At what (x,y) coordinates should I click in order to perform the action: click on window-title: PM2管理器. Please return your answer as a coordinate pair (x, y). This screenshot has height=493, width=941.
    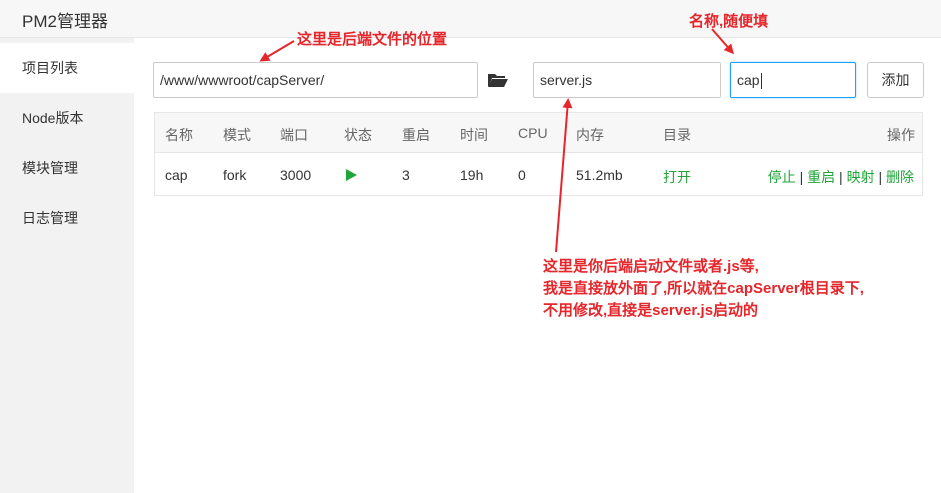
    Looking at the image, I should click on (65, 21).